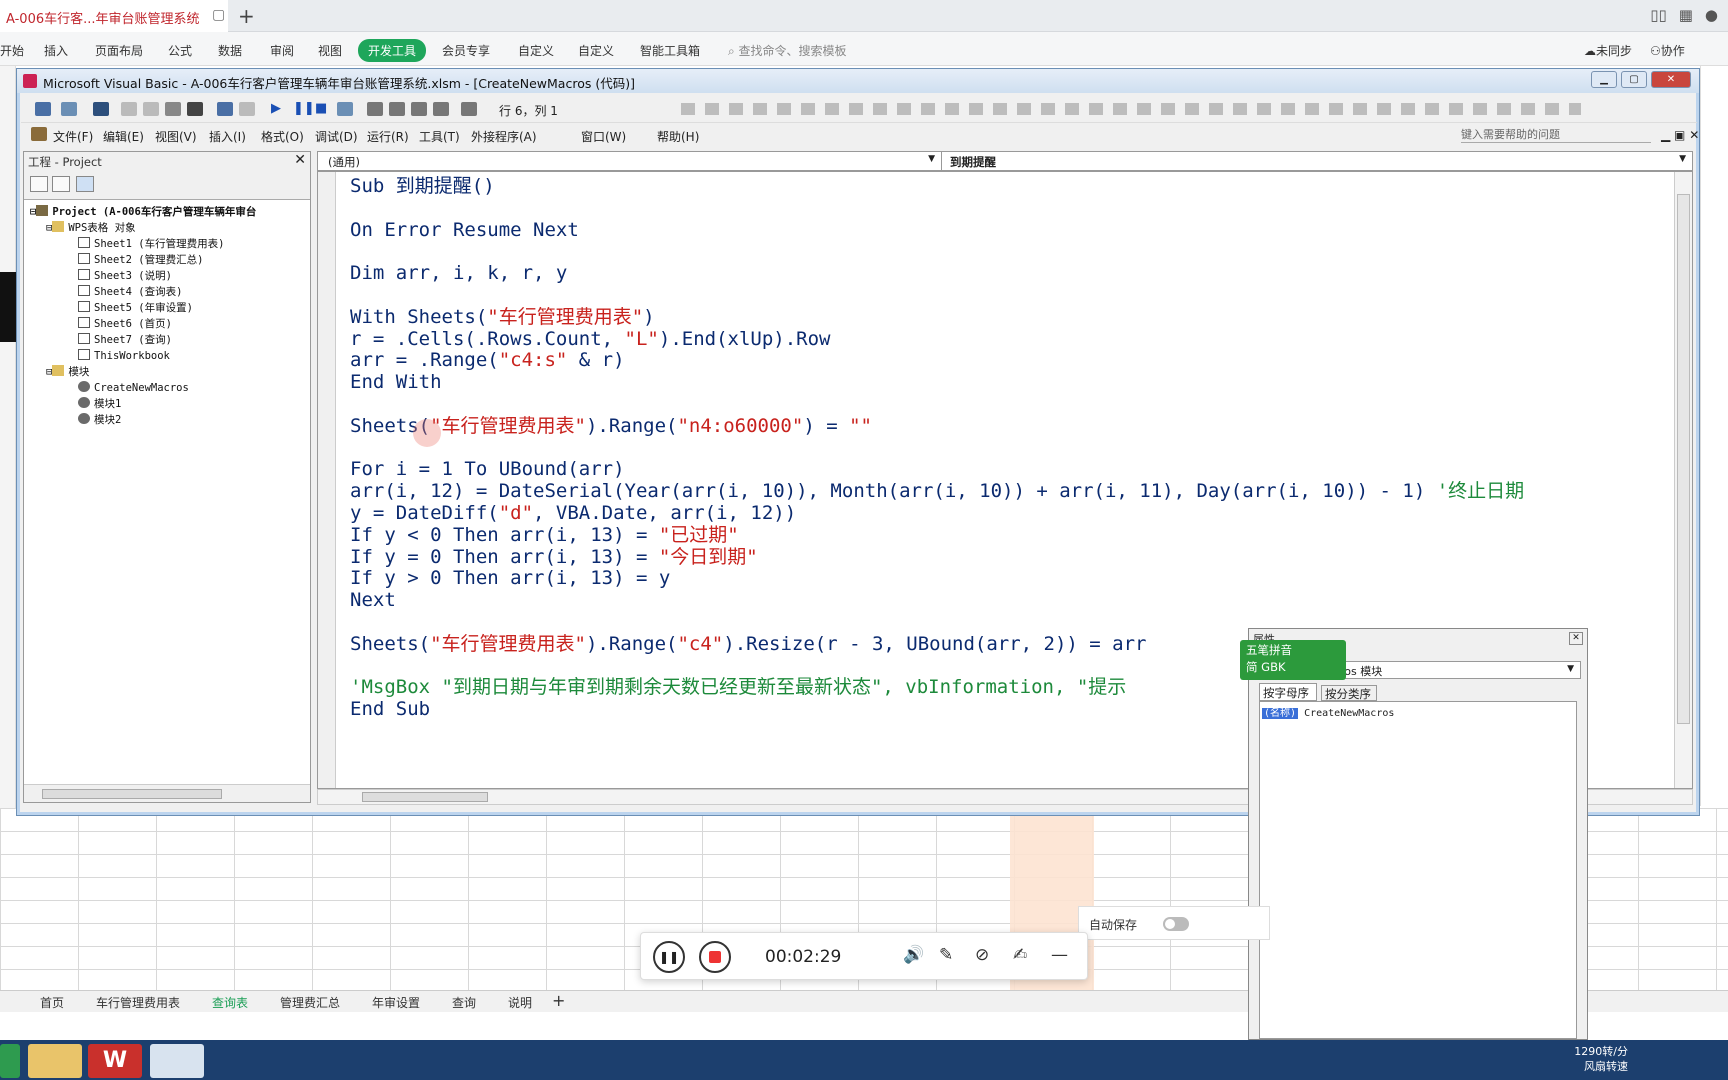  Describe the element at coordinates (39, 184) in the screenshot. I see `view-code-icon` at that location.